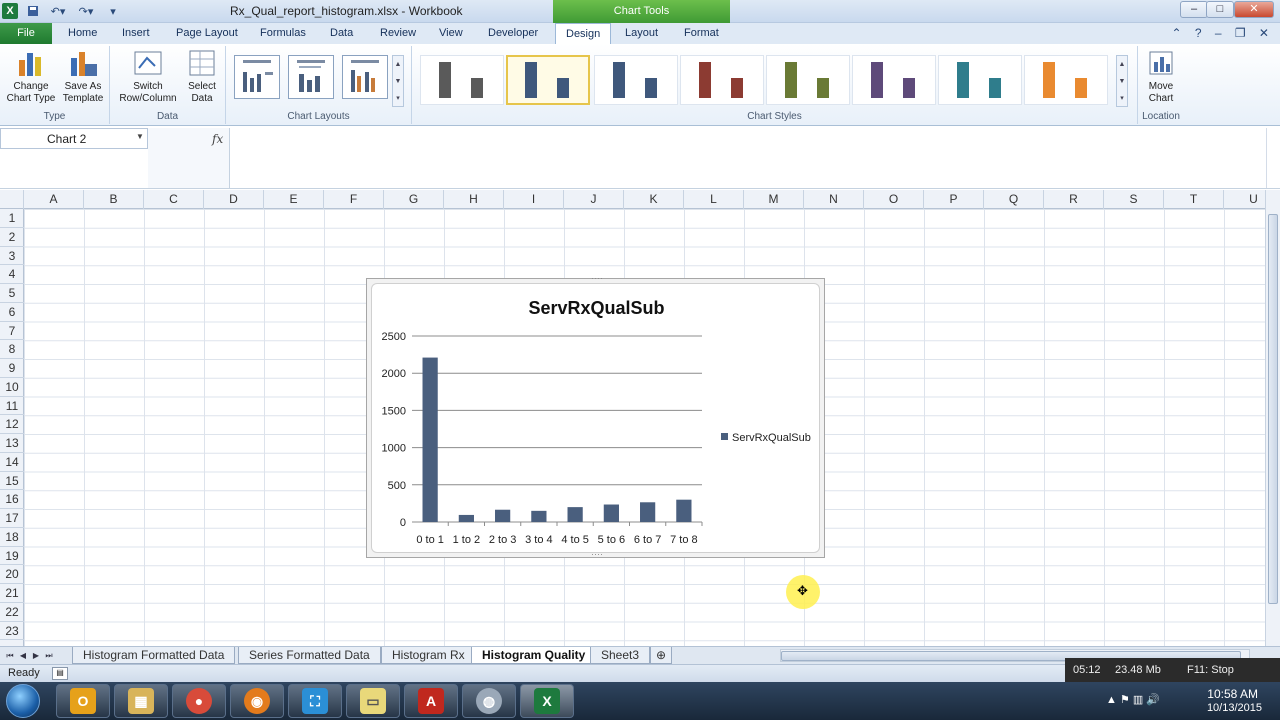 The height and width of the screenshot is (720, 1280). Describe the element at coordinates (12, 199) in the screenshot. I see `select-all-corner` at that location.